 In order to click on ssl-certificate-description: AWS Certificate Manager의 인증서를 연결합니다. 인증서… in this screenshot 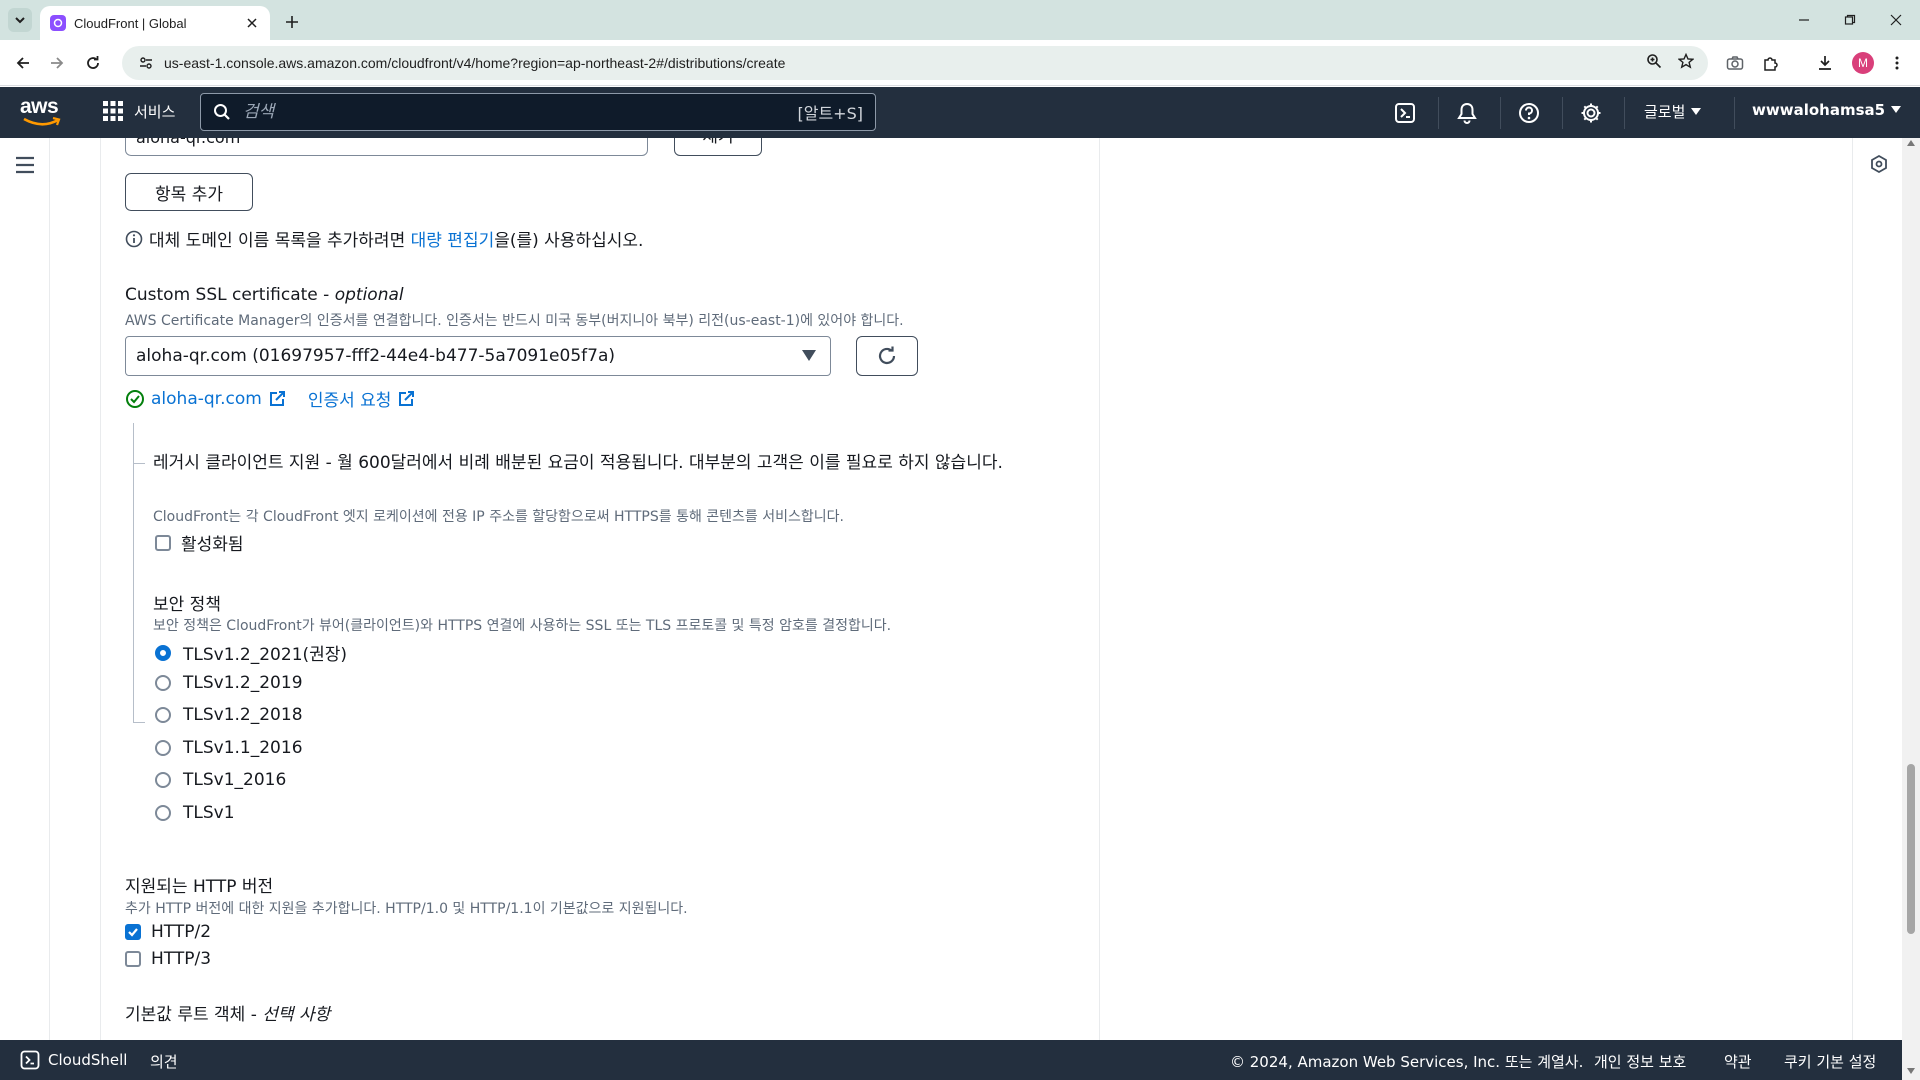, I will do `click(514, 321)`.